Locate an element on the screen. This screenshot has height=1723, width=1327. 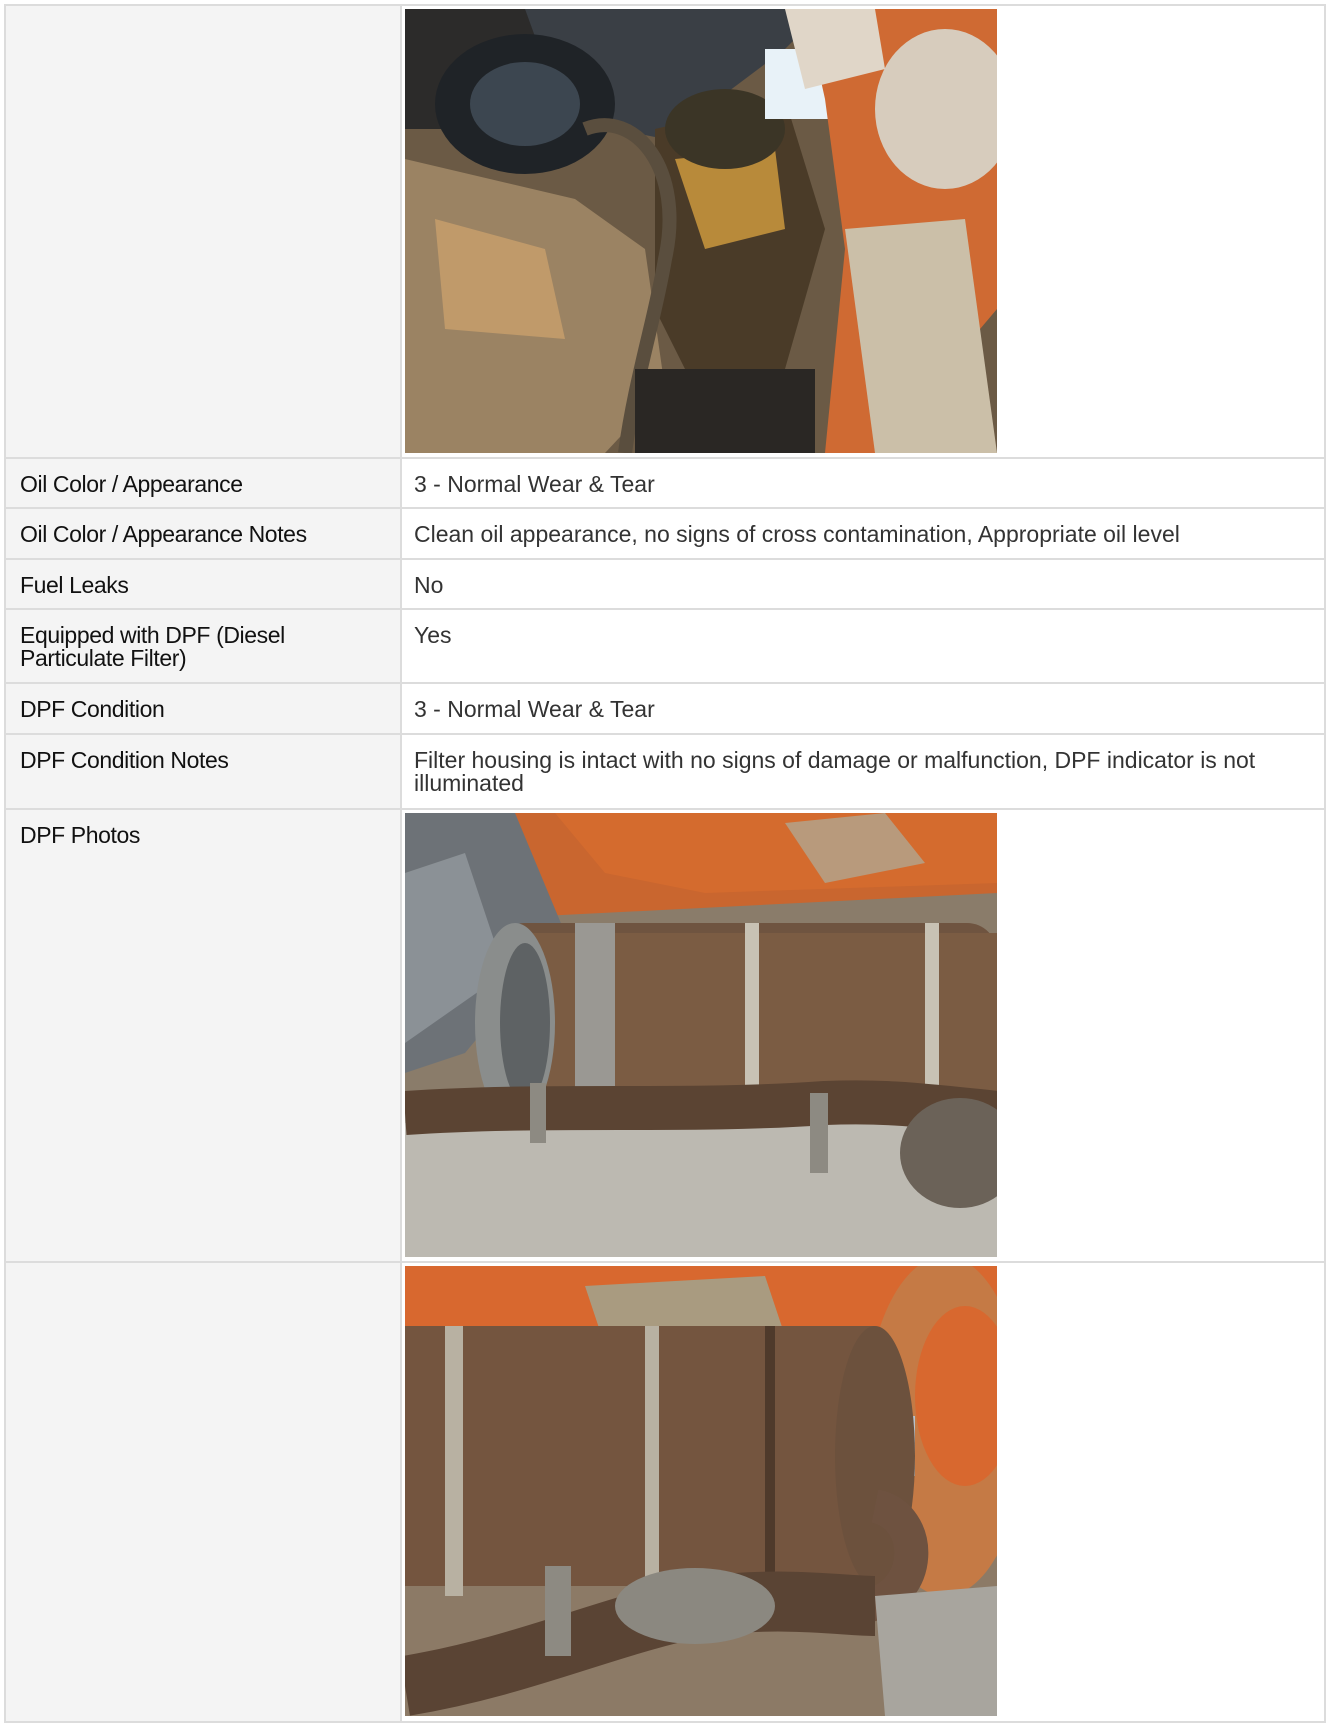
table-row: DPF Condition 3 - Normal Wear & Tear is located at coordinates (665, 708).